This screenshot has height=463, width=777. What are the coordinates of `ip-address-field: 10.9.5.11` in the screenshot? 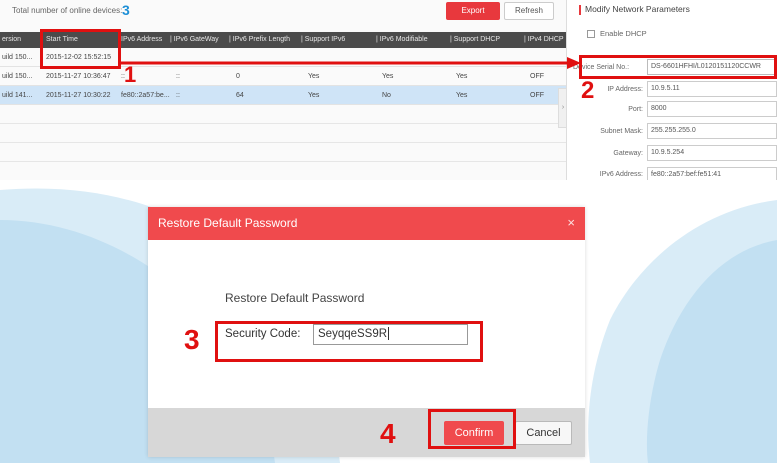 It's located at (712, 89).